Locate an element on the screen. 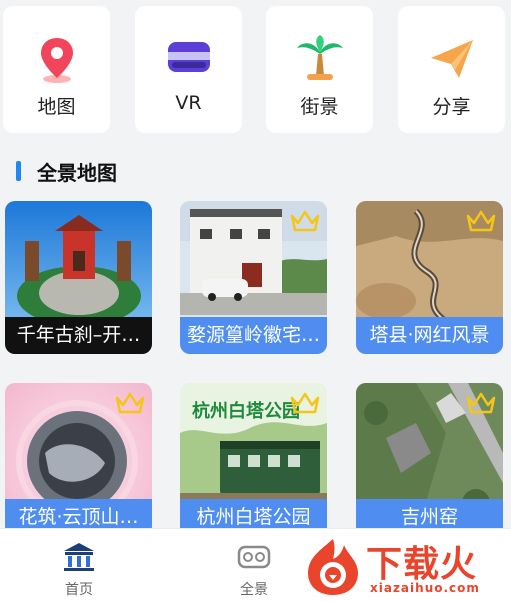 The height and width of the screenshot is (601, 511). quick-action-street-view: 街景 is located at coordinates (319, 69).